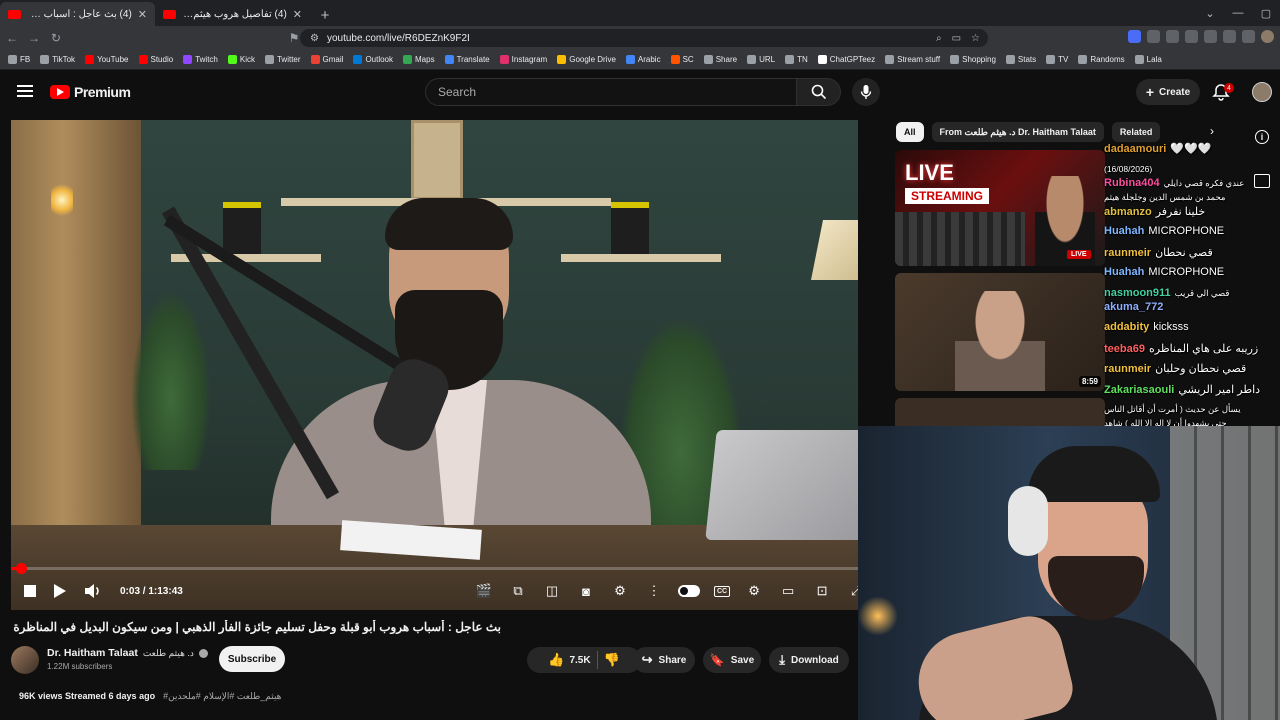 The width and height of the screenshot is (1280, 720). I want to click on chip-related: Related, so click(1136, 132).